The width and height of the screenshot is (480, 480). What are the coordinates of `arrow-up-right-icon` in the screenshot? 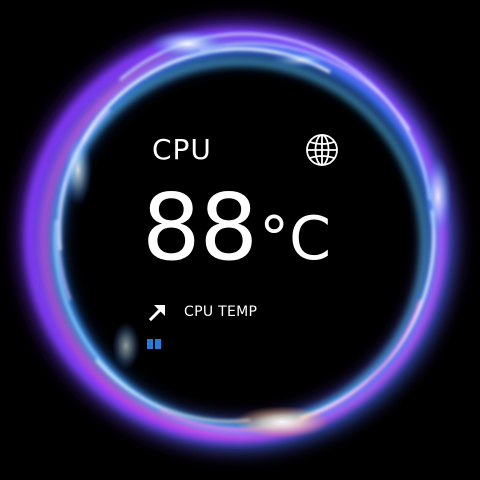 It's located at (158, 312).